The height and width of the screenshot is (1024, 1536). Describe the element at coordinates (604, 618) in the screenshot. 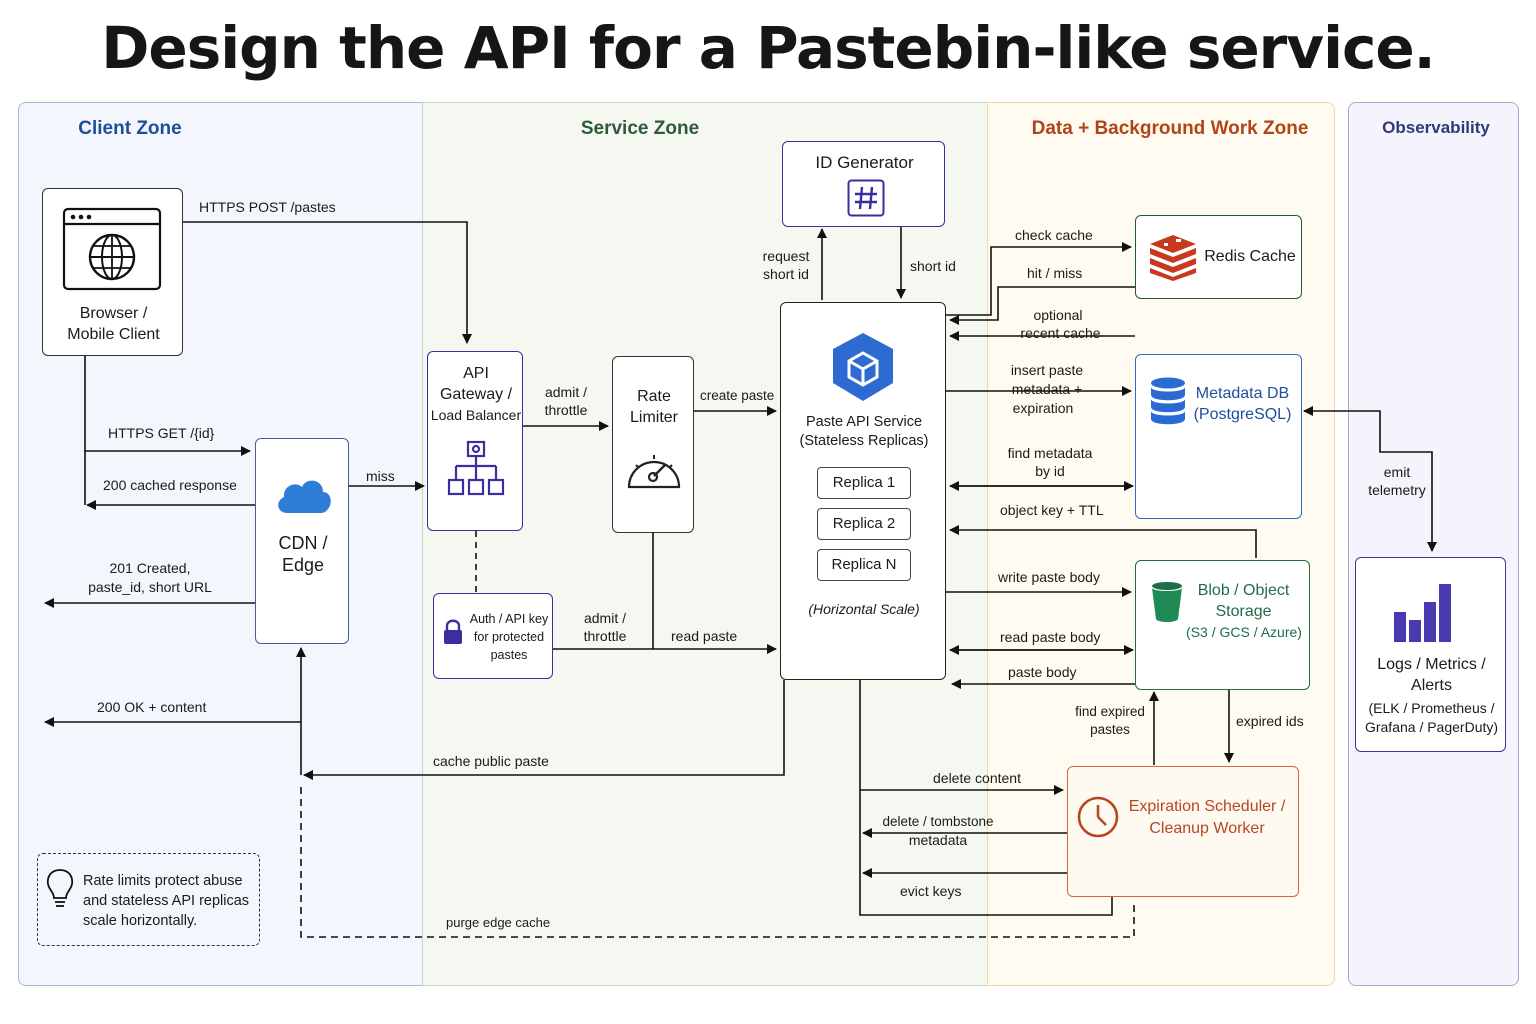

I see `label-admit2-1: admit /` at that location.